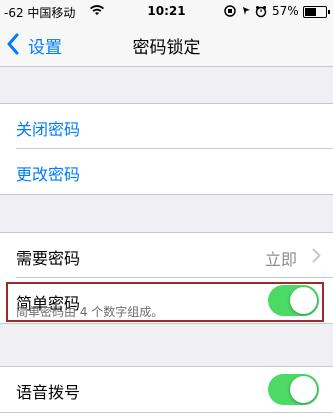  Describe the element at coordinates (261, 12) in the screenshot. I see `alarm-icon` at that location.